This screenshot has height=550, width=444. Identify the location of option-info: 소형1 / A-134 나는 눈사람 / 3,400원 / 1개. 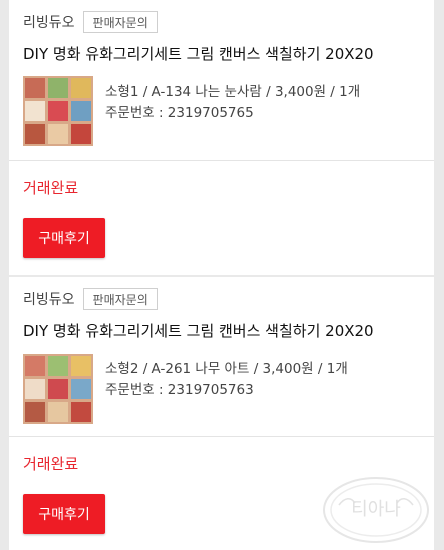
(233, 92).